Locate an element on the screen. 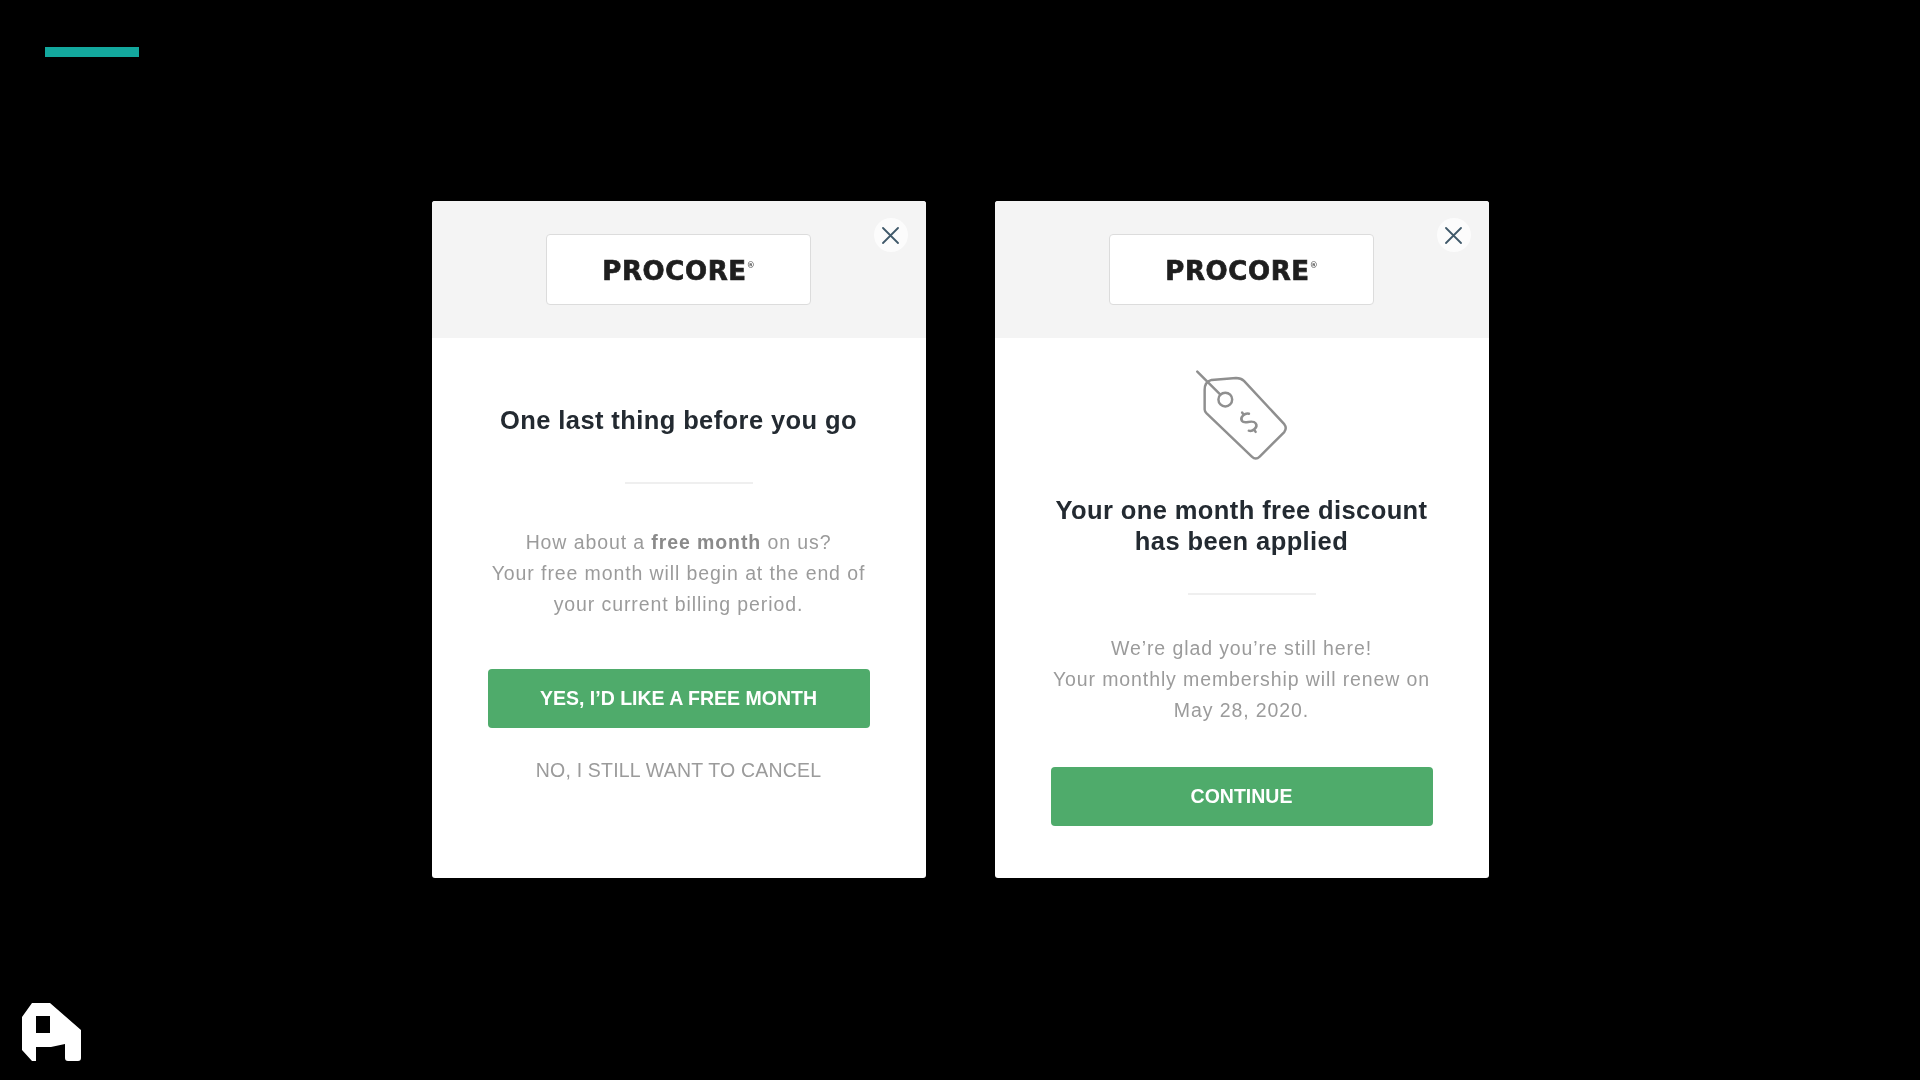  dialog-message: We’re glad you’re still here! Your monthly membership will renew on May 28, 2020. is located at coordinates (1241, 679).